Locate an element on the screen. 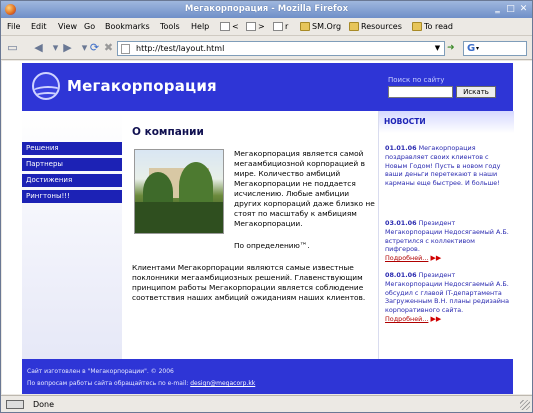 This screenshot has width=533, height=413. sidebar-item-ringtones: Рингтоны!!! is located at coordinates (72, 196).